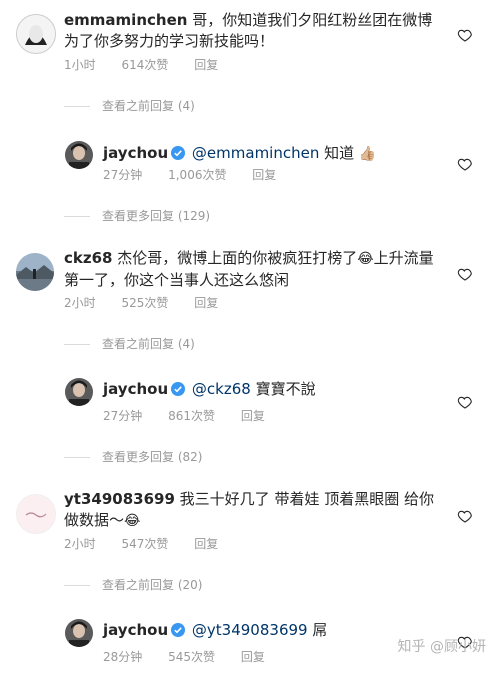 Image resolution: width=500 pixels, height=676 pixels. I want to click on comment-body: yt349083699 我三十好几了 带着娃 顶着黑眼圈 给你做数据～😂, so click(254, 510).